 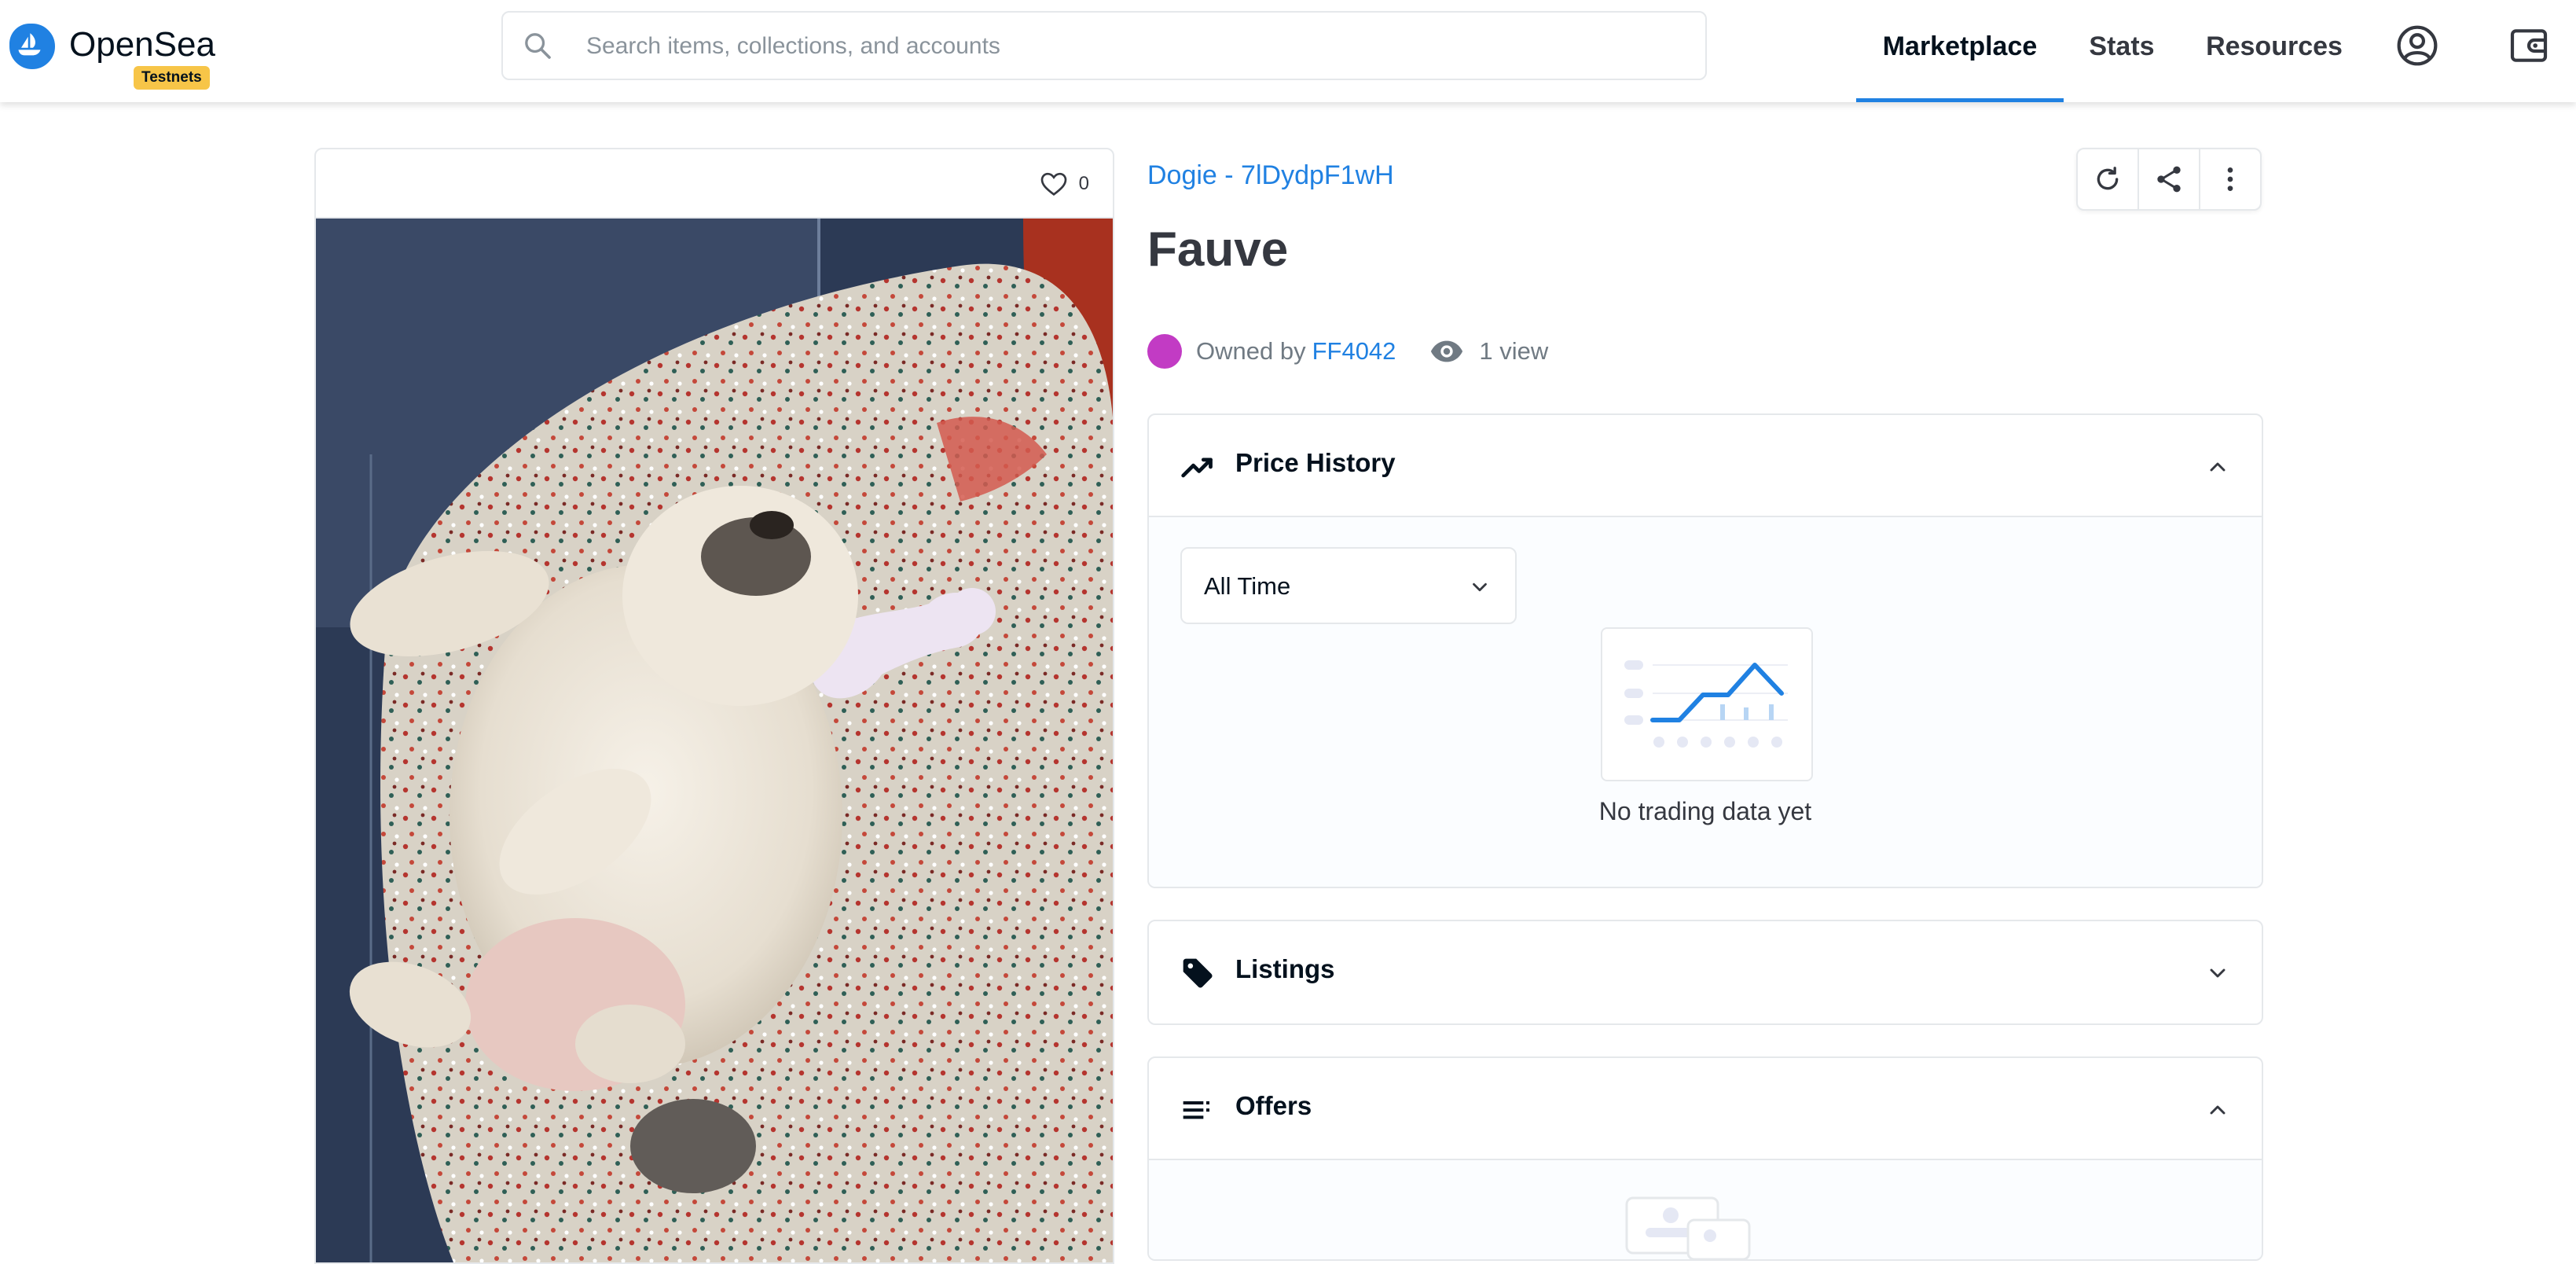 I want to click on wallet-icon, so click(x=2529, y=46).